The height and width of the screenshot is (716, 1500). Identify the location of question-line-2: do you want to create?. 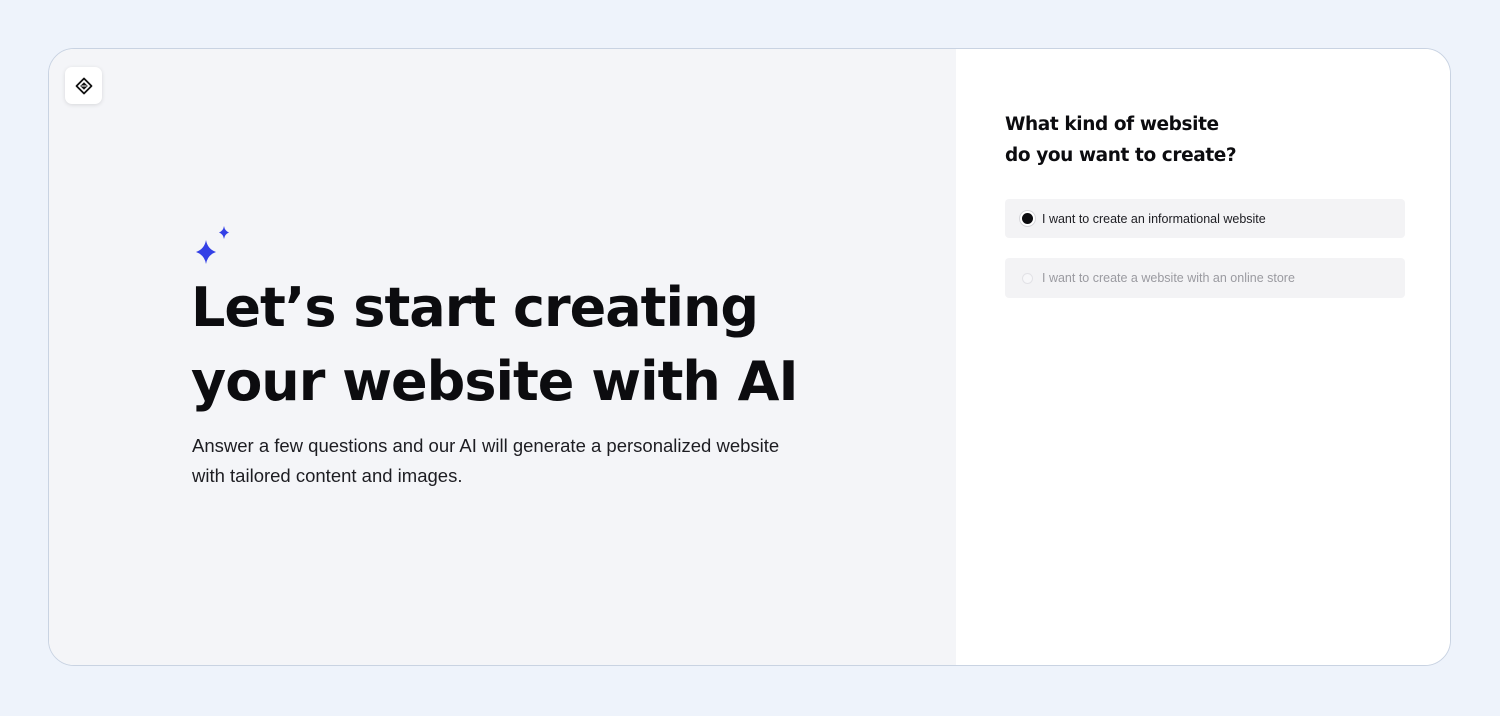
(1121, 155).